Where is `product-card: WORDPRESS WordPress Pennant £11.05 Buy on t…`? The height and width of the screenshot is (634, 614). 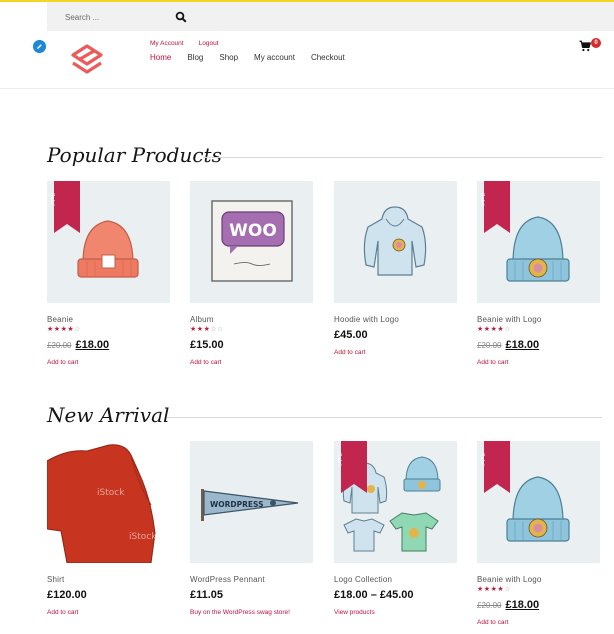
product-card: WORDPRESS WordPress Pennant £11.05 Buy on t… is located at coordinates (251, 528).